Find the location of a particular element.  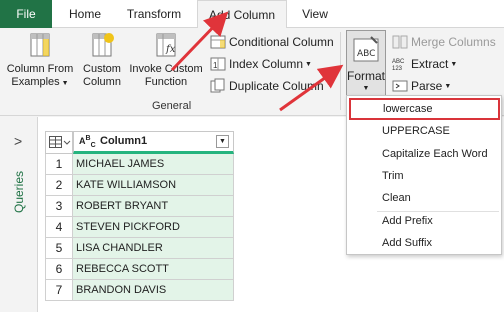

table-row: 5 LISA CHANDLER is located at coordinates (139, 248).